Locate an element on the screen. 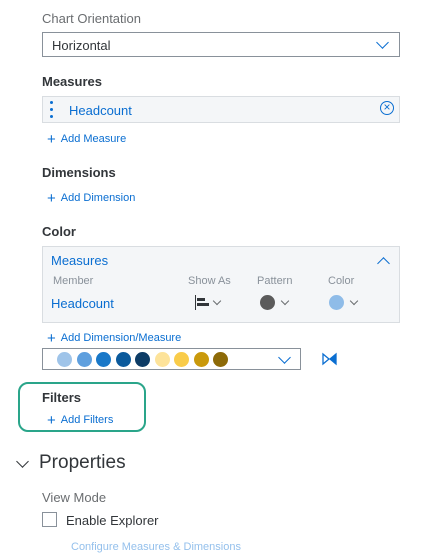  palette-select is located at coordinates (171, 359).